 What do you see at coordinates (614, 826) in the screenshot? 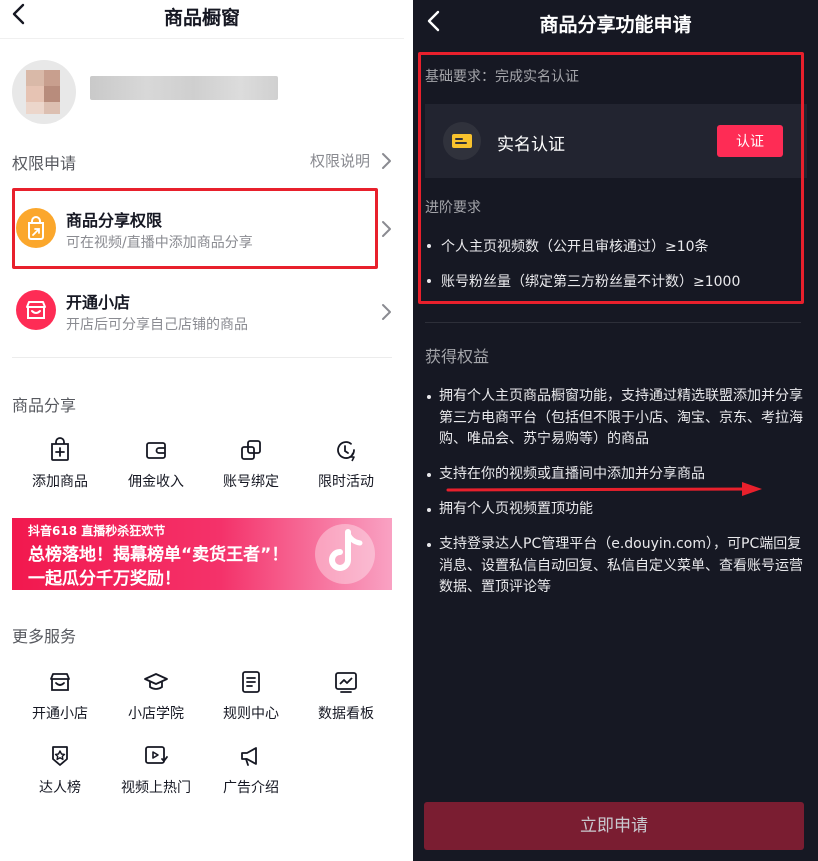
I see `apply-button: 立即申请` at bounding box center [614, 826].